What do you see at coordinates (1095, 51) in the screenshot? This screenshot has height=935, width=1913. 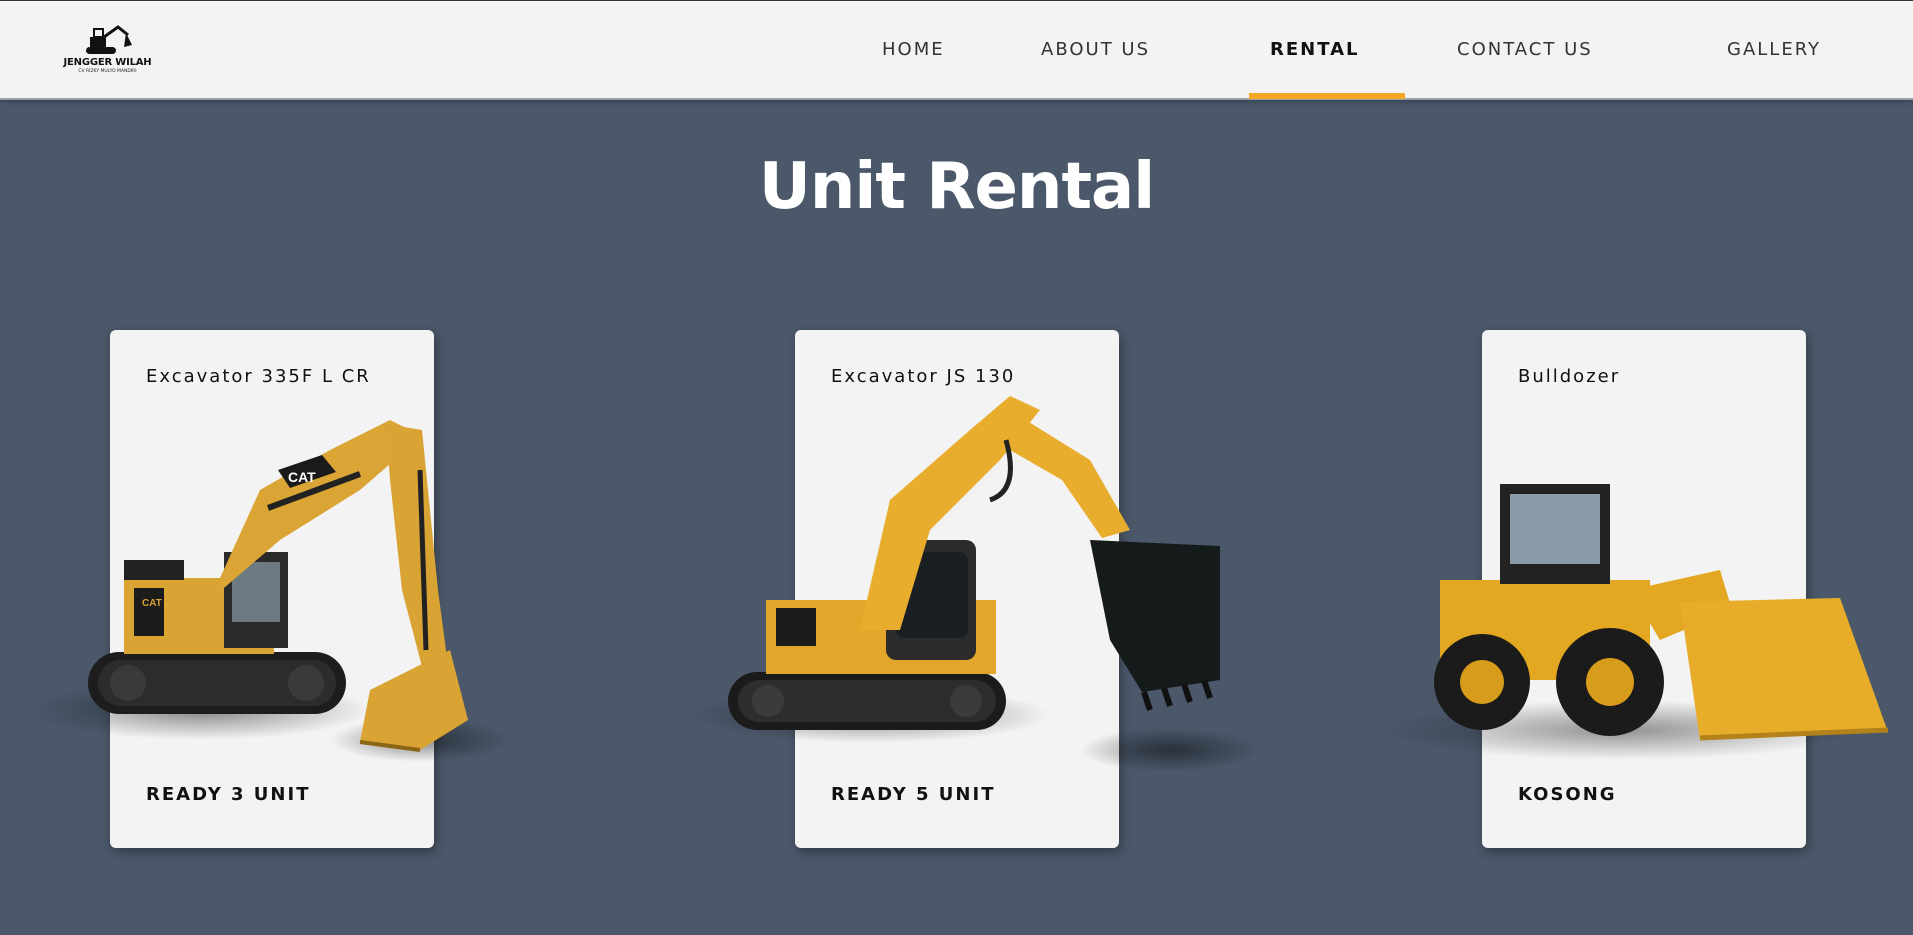 I see `nav-about-us: ABOUT US` at bounding box center [1095, 51].